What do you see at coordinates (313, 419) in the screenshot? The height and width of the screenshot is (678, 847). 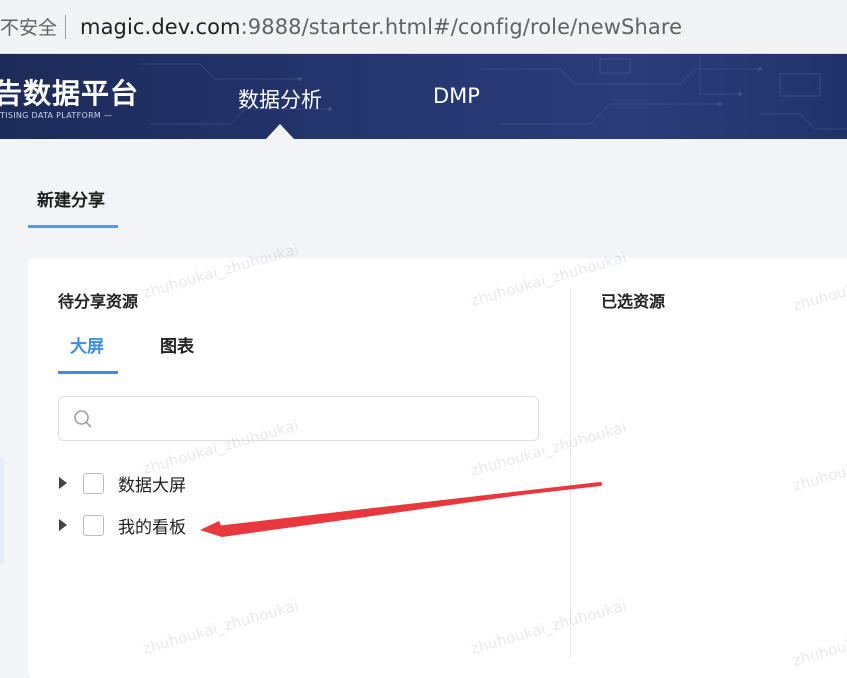 I see `search-input` at bounding box center [313, 419].